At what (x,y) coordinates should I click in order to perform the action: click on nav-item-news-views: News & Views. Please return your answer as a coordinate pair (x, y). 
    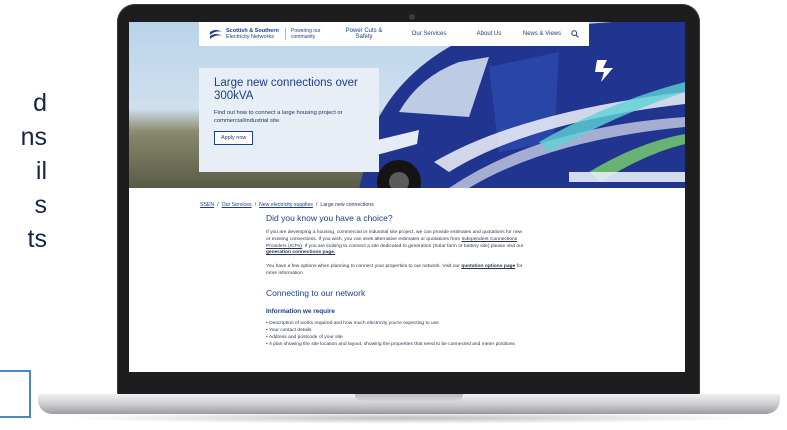
    Looking at the image, I should click on (542, 34).